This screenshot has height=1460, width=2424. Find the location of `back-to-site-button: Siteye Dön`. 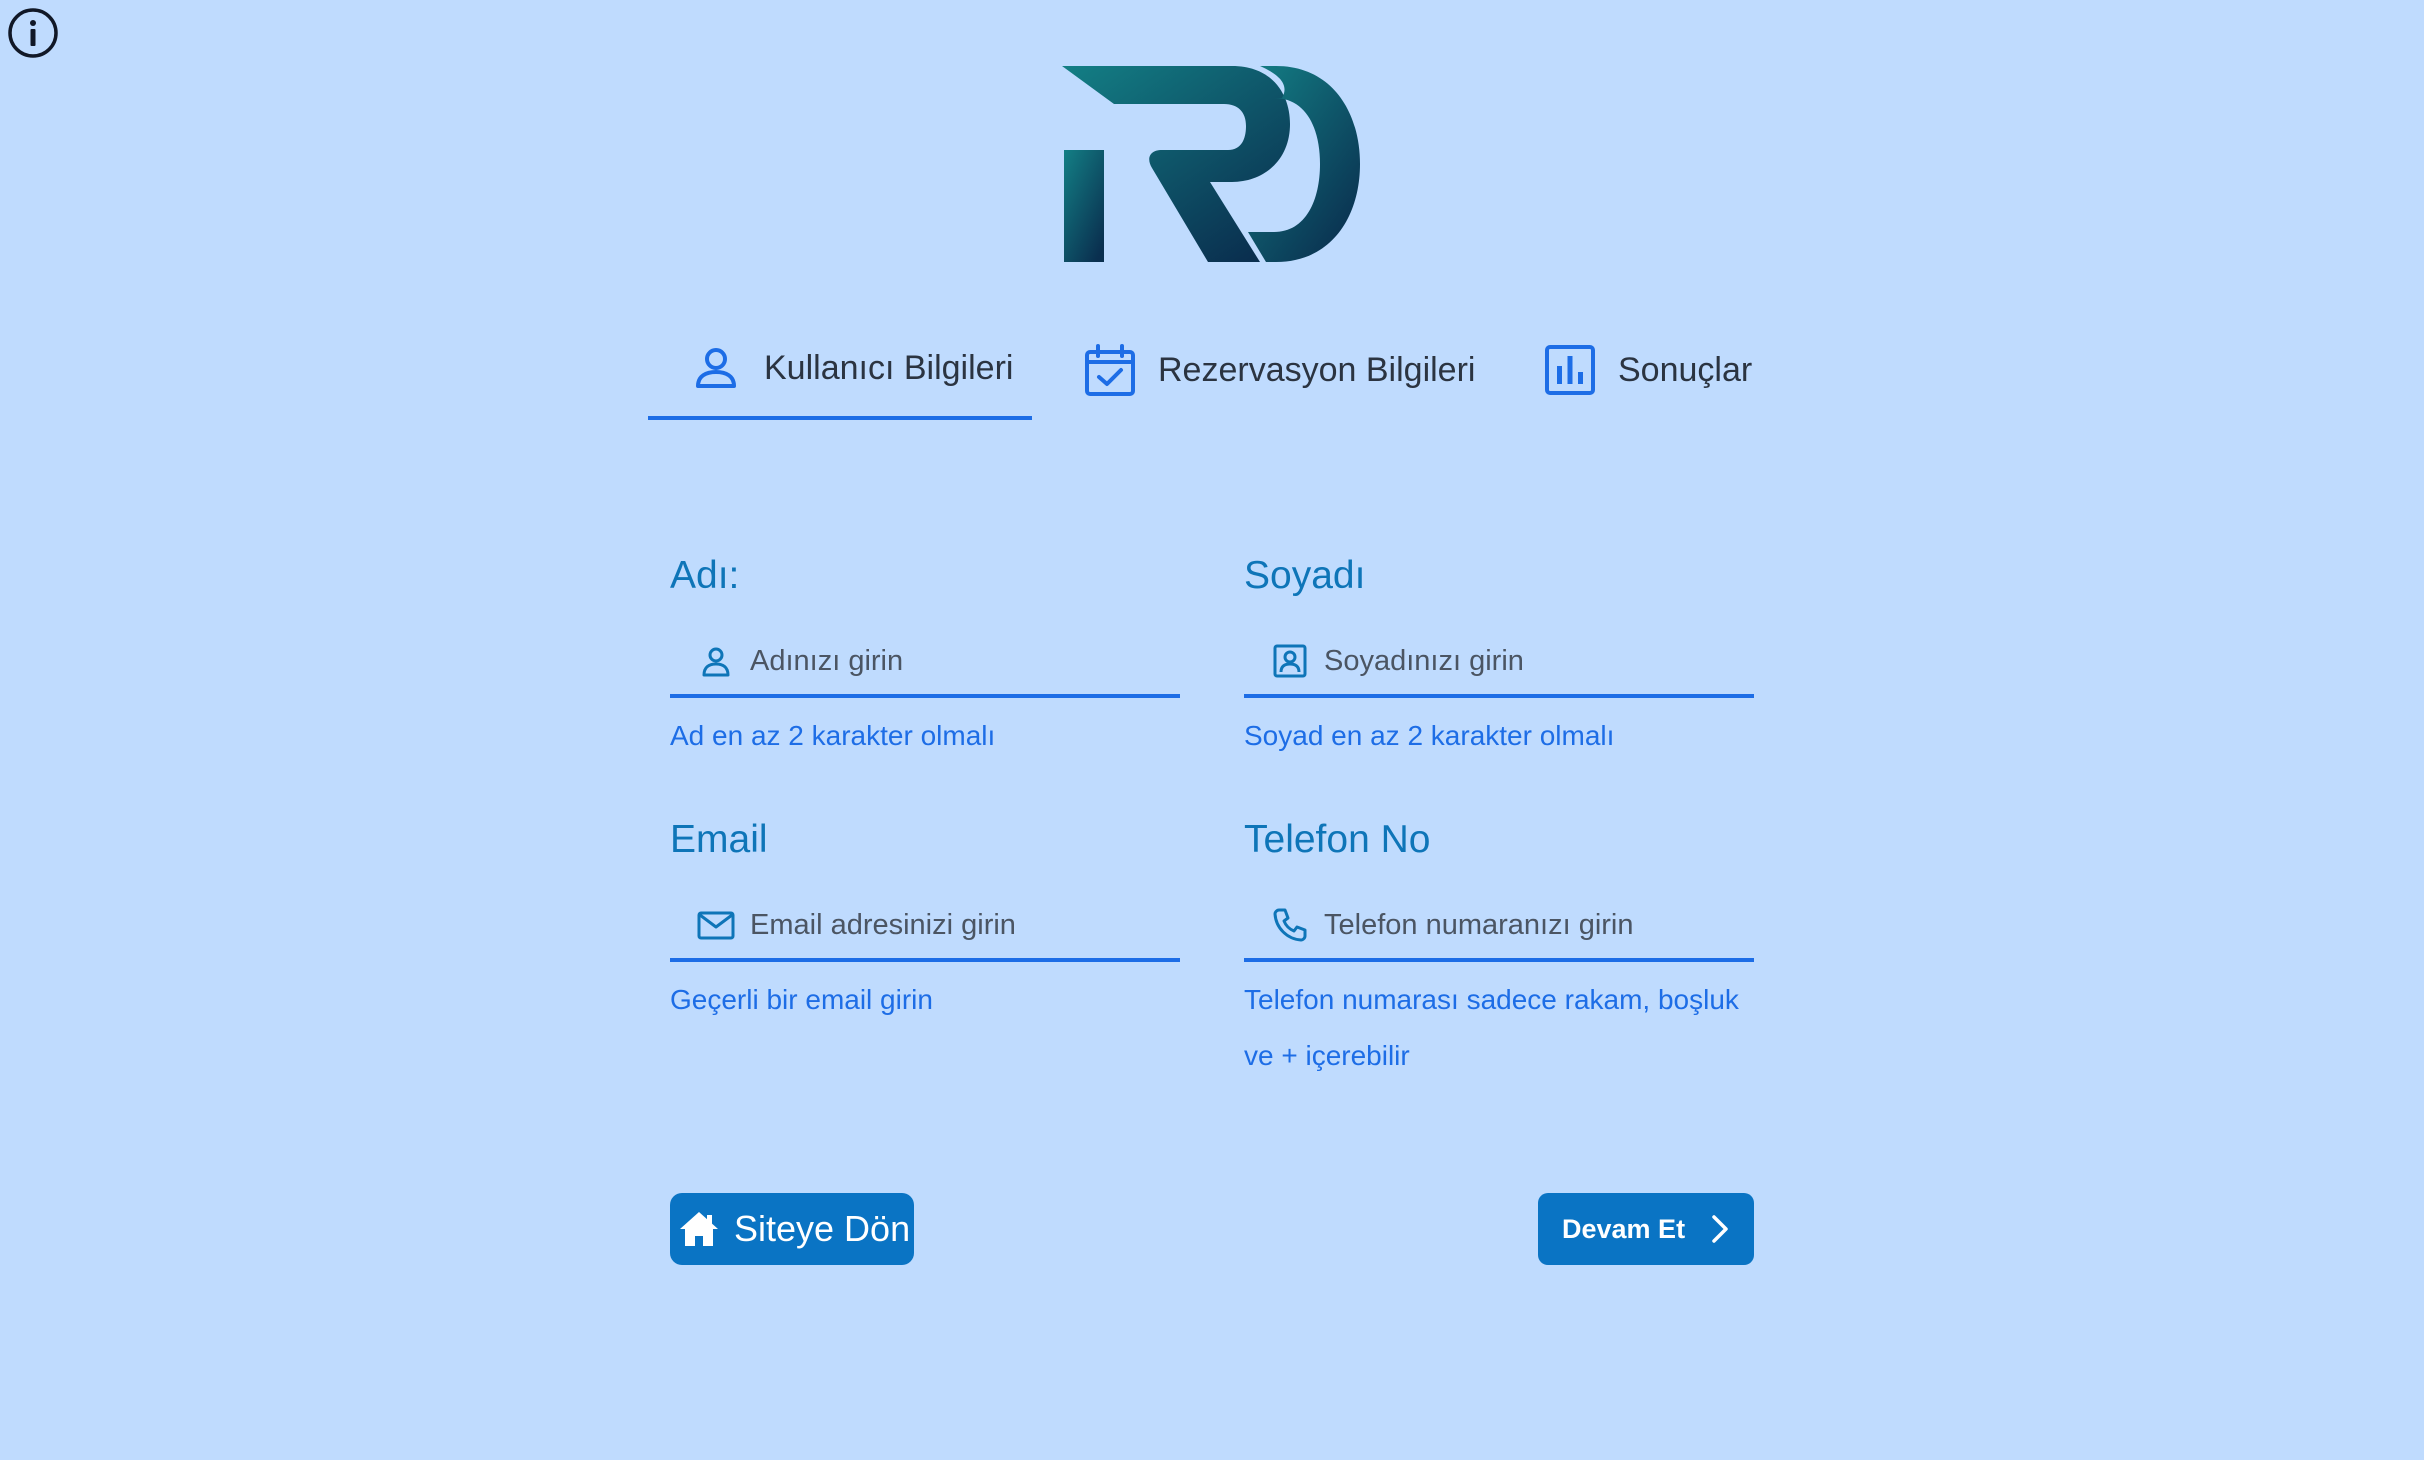

back-to-site-button: Siteye Dön is located at coordinates (792, 1229).